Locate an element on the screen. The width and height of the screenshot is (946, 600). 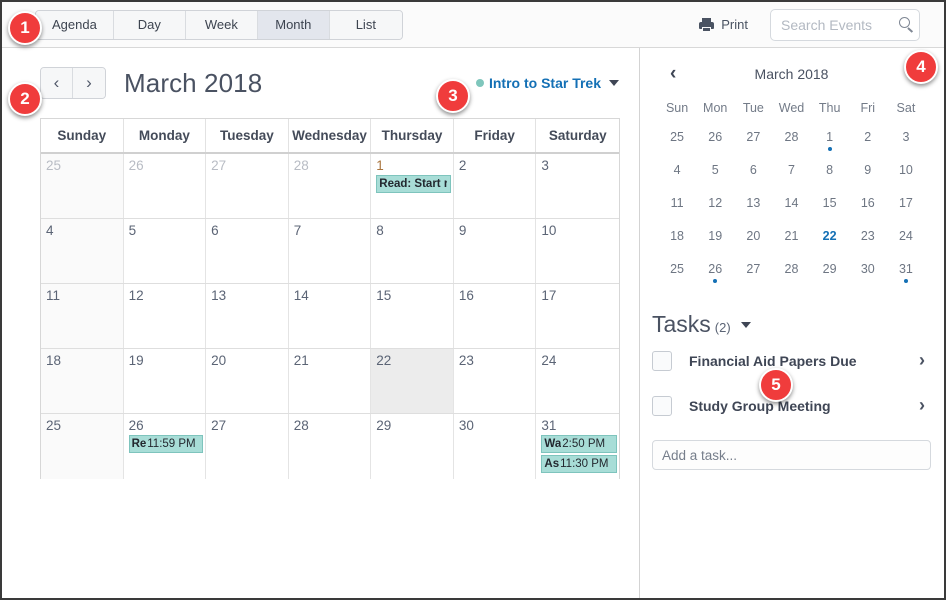
day-cell: 26 Re 11:59 PM is located at coordinates (165, 446).